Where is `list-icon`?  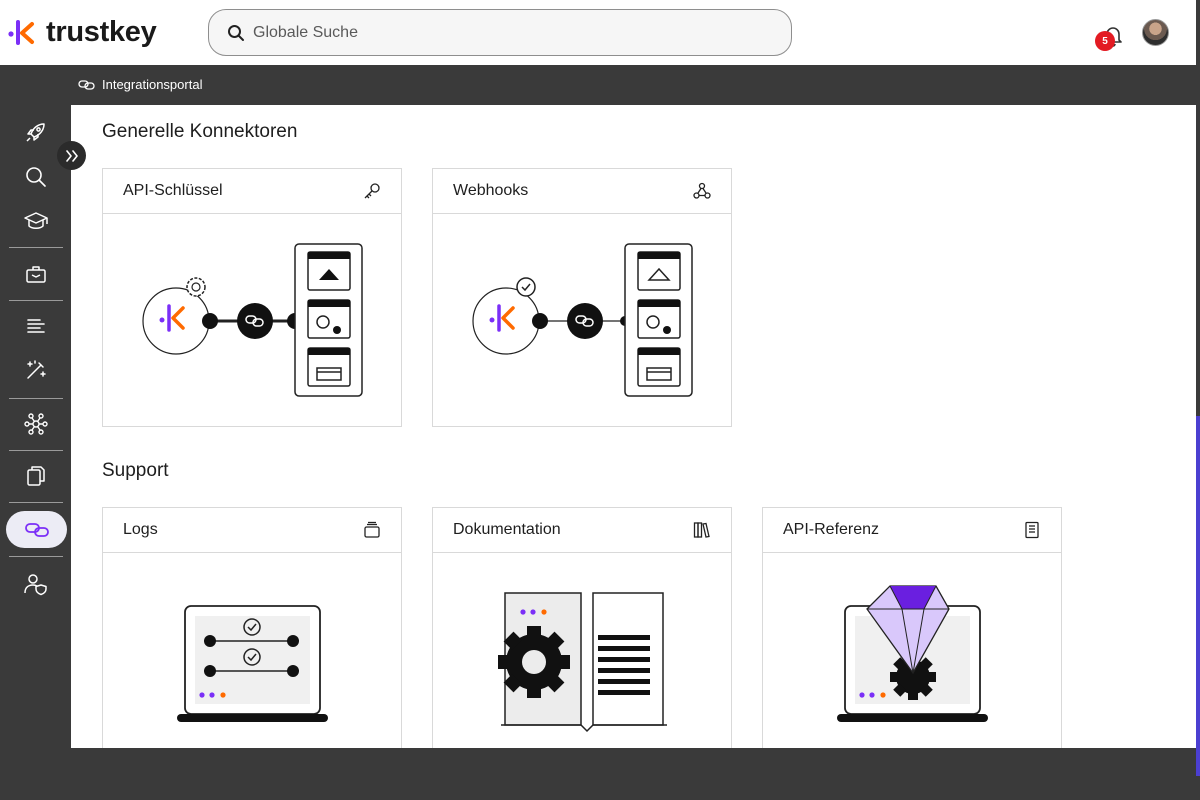
list-icon is located at coordinates (36, 326).